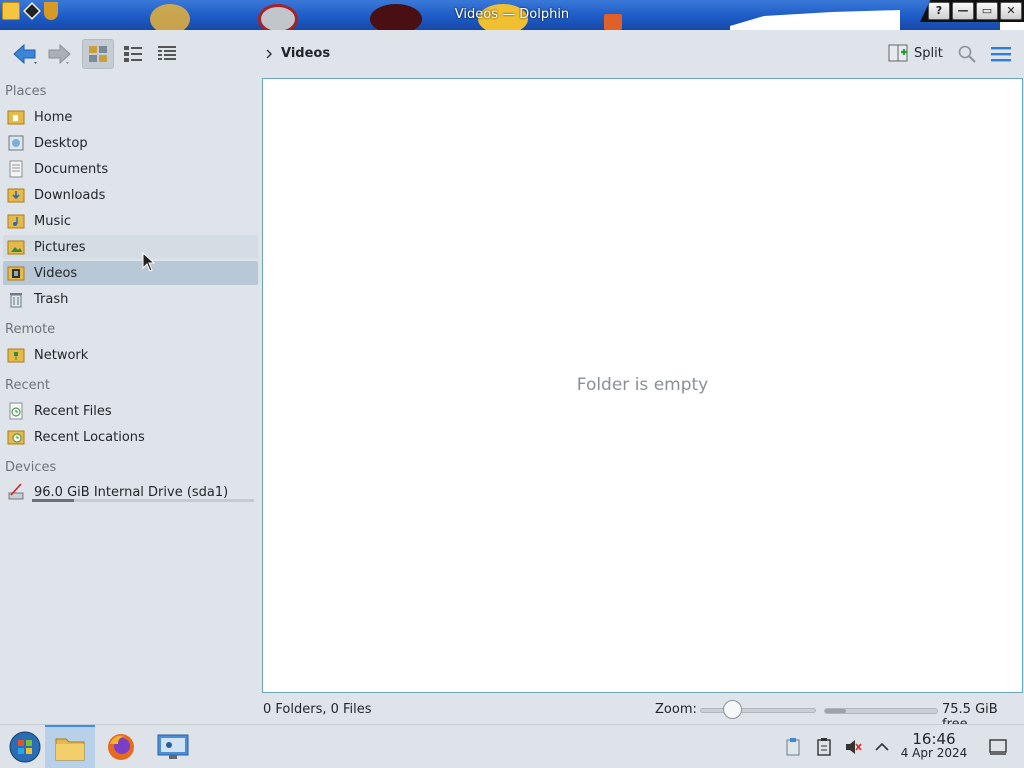 This screenshot has height=768, width=1024. What do you see at coordinates (51, 299) in the screenshot?
I see `sidebar-item-label: Trash` at bounding box center [51, 299].